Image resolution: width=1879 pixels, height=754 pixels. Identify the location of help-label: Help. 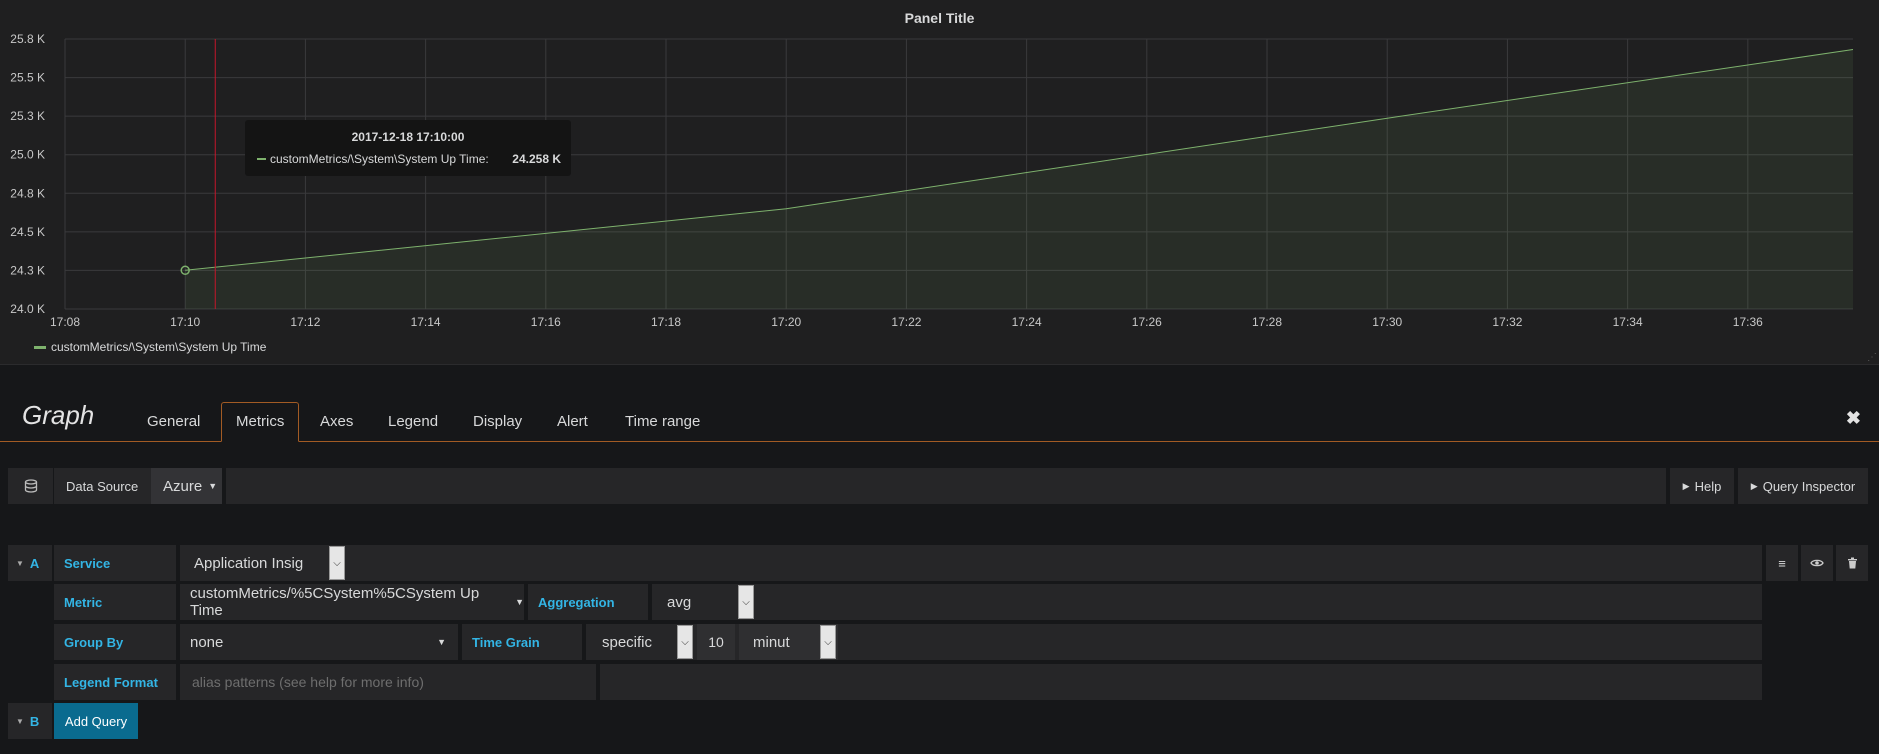
(1708, 486).